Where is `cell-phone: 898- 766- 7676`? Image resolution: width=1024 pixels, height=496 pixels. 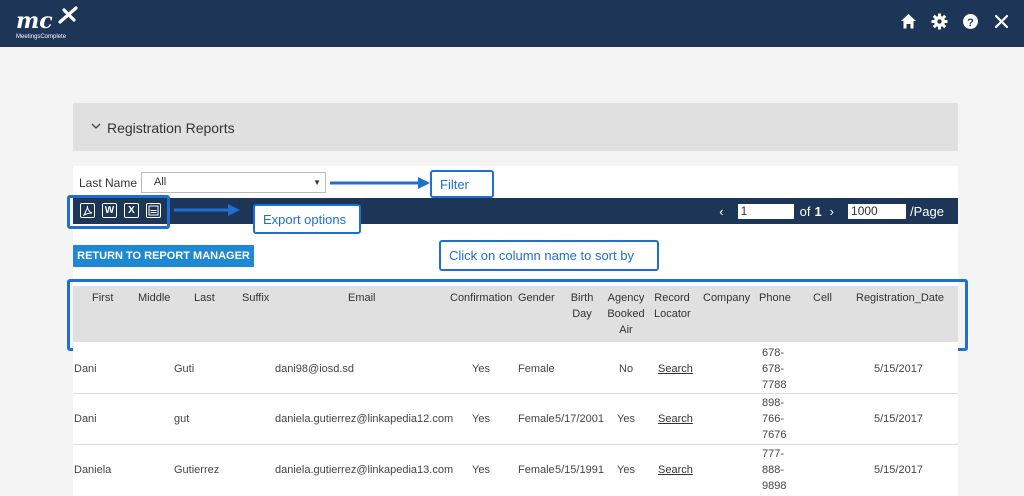 cell-phone: 898- 766- 7676 is located at coordinates (774, 419).